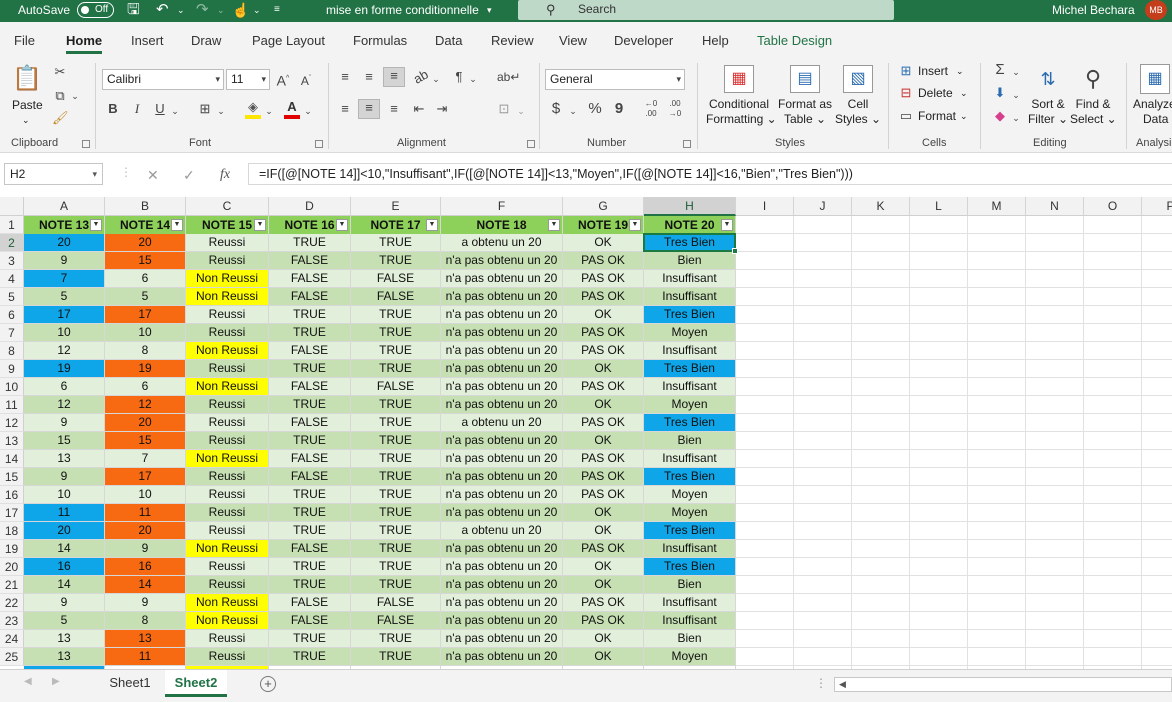 The height and width of the screenshot is (702, 1172). Describe the element at coordinates (60, 96) in the screenshot. I see `copy-icon: ⧉` at that location.